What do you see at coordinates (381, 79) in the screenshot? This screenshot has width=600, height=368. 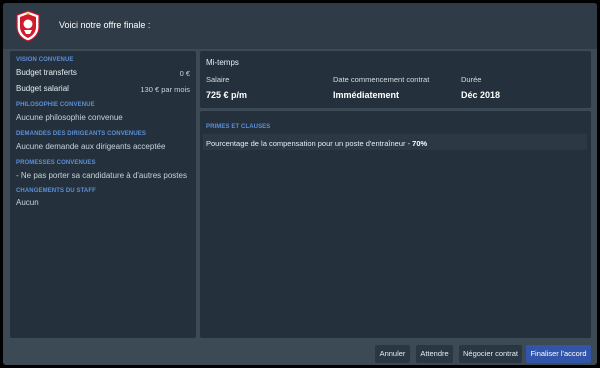 I see `start-date-label: Date commencement contrat` at bounding box center [381, 79].